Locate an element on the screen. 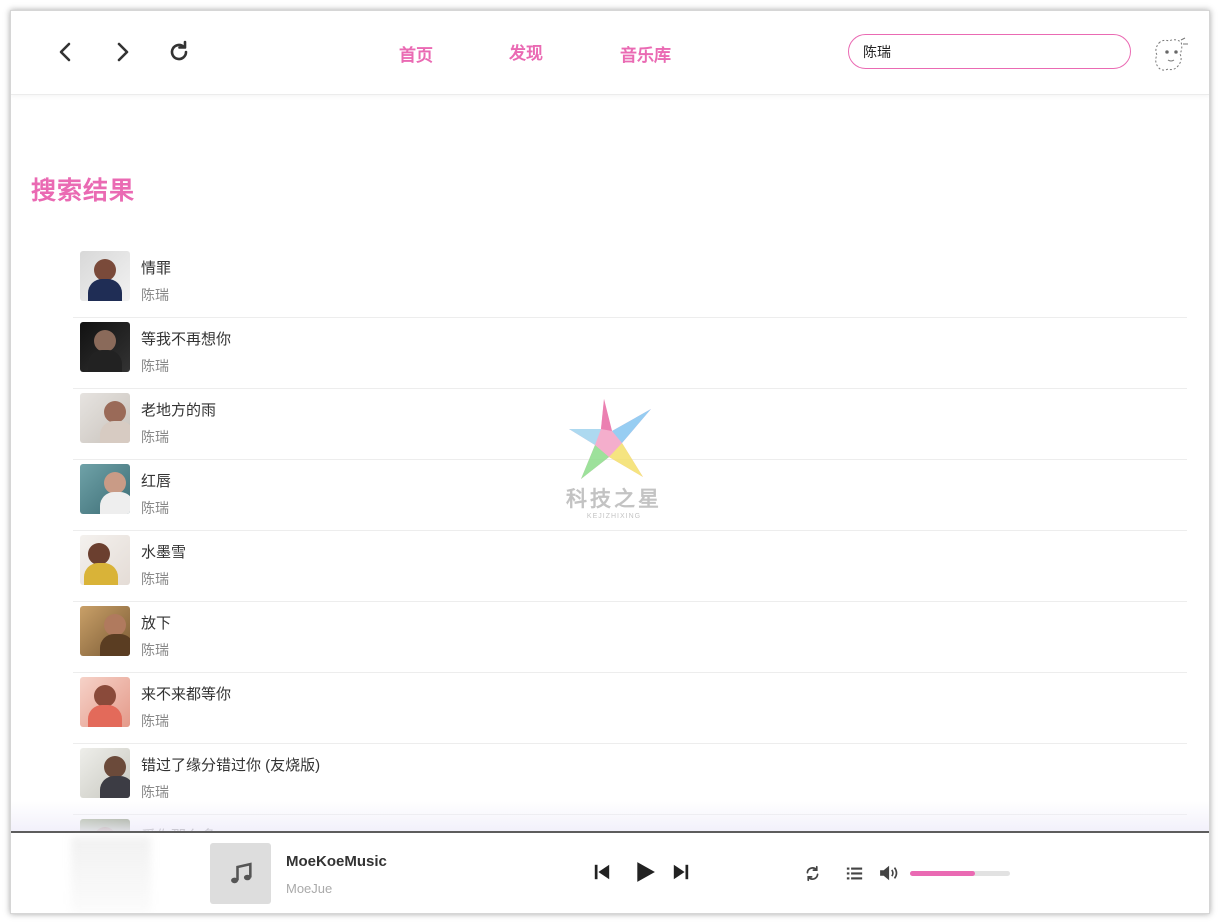 Image resolution: width=1221 pixels, height=924 pixels. now-playing-title: MoeKoeMusic is located at coordinates (336, 861).